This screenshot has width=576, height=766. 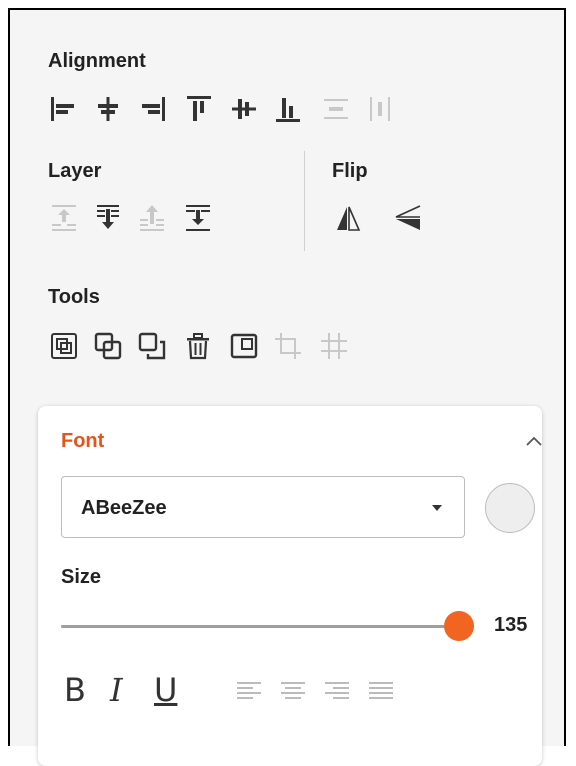 What do you see at coordinates (64, 346) in the screenshot?
I see `group-icon` at bounding box center [64, 346].